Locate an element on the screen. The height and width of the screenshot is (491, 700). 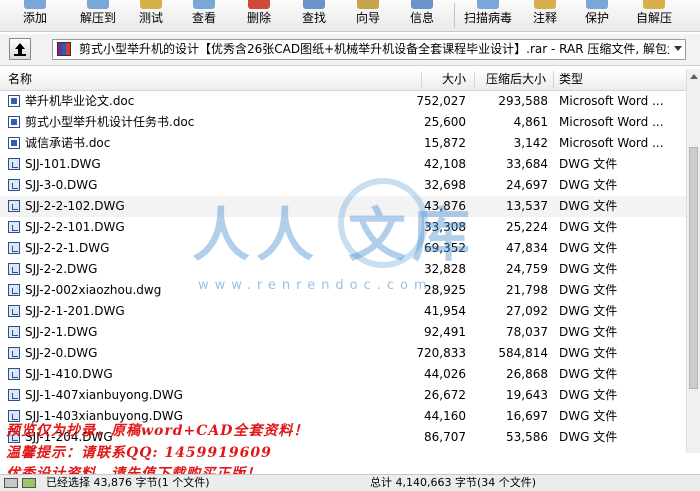
file-row: SJJ-3-0.DWG 32,698 24,697 DWG 文件 is located at coordinates (343, 185).